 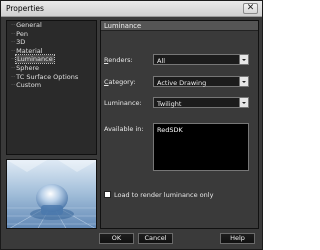 I want to click on category-dropdown: Active Drawing, so click(x=201, y=81).